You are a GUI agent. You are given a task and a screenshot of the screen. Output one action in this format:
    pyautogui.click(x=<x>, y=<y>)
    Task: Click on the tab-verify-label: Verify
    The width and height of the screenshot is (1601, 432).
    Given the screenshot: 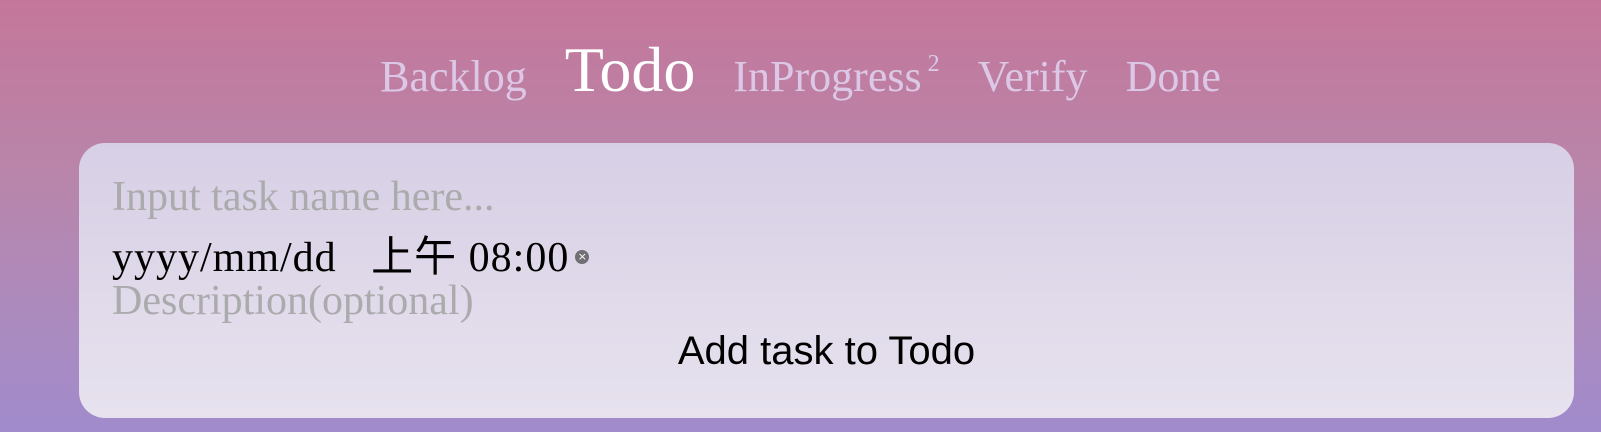 What is the action you would take?
    pyautogui.click(x=1032, y=76)
    